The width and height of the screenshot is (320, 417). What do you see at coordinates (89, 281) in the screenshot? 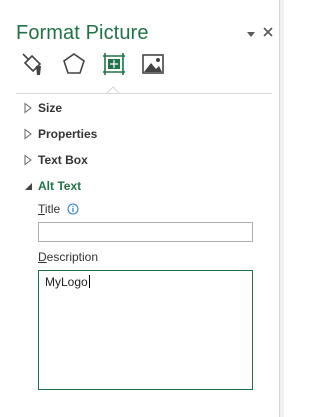
I see `text-cursor` at bounding box center [89, 281].